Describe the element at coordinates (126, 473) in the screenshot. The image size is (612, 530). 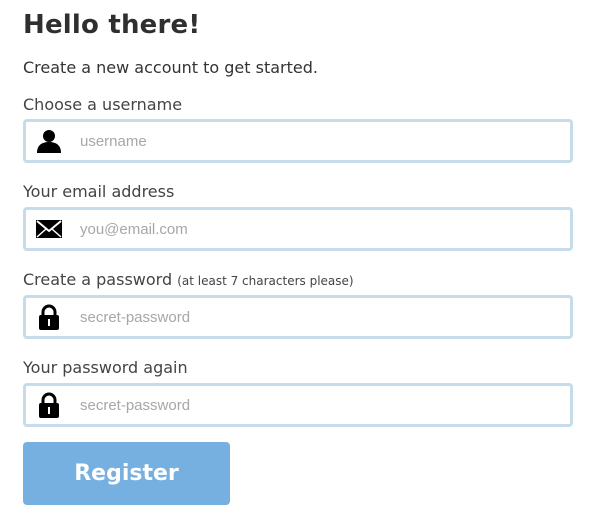
I see `register-button: Register` at that location.